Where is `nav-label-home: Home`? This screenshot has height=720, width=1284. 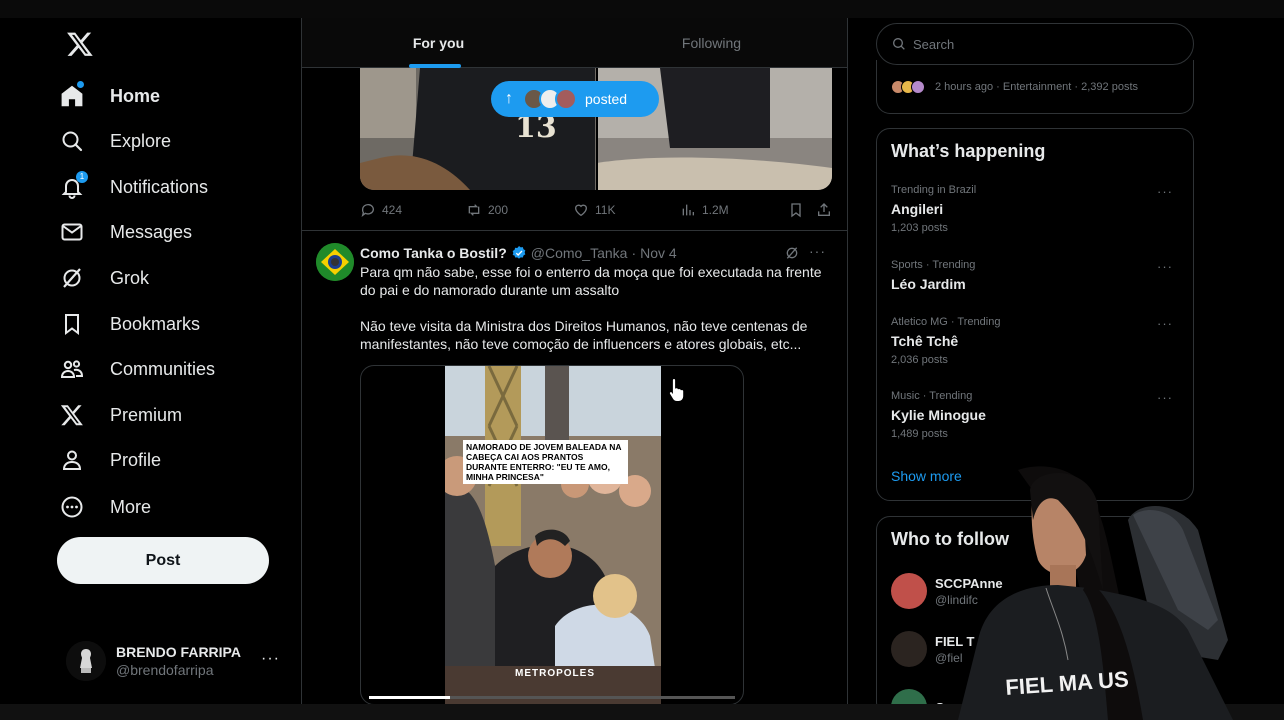
nav-label-home: Home is located at coordinates (135, 95).